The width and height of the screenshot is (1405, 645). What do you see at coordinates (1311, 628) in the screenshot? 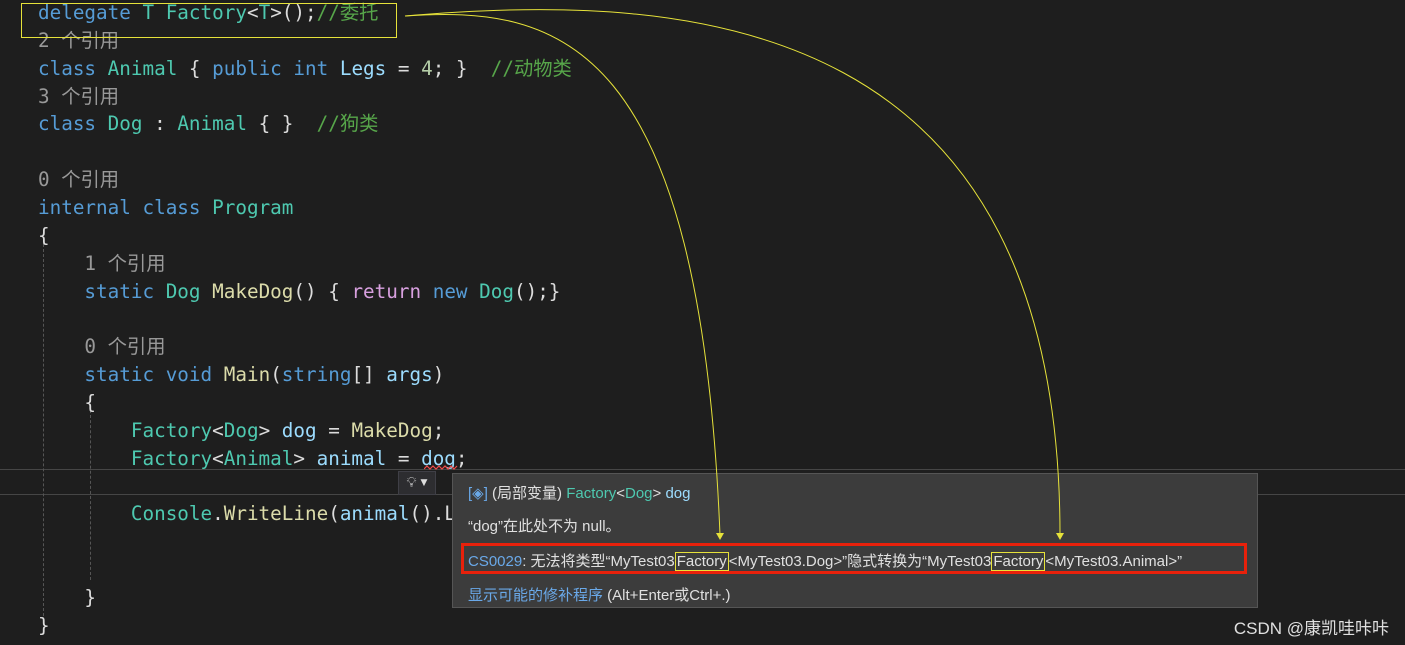
I see `watermark: CSDN @康凯哇咔咔` at bounding box center [1311, 628].